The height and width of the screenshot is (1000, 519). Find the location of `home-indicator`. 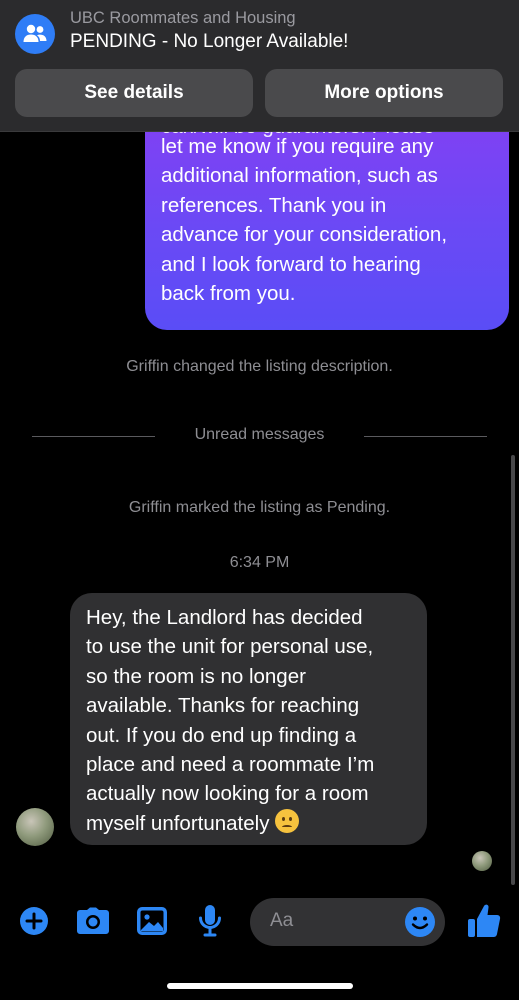

home-indicator is located at coordinates (260, 986).